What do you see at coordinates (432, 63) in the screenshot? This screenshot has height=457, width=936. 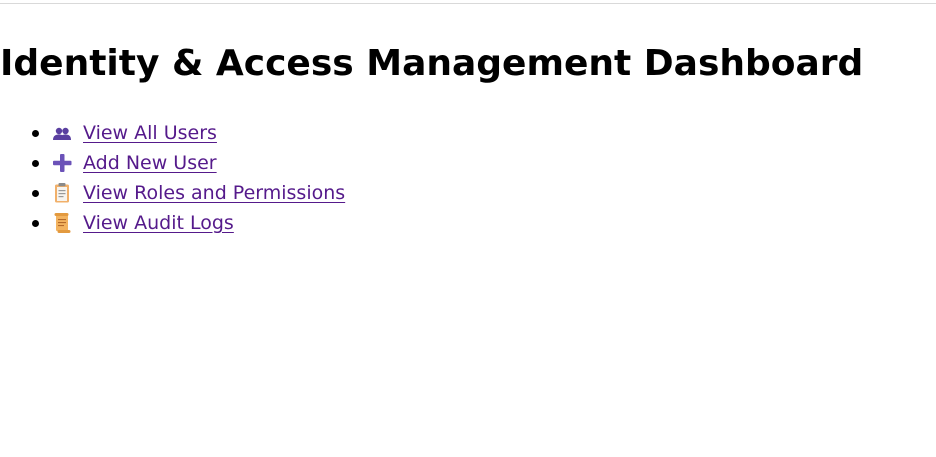 I see `page-title: Identity & Access Management Dashboard` at bounding box center [432, 63].